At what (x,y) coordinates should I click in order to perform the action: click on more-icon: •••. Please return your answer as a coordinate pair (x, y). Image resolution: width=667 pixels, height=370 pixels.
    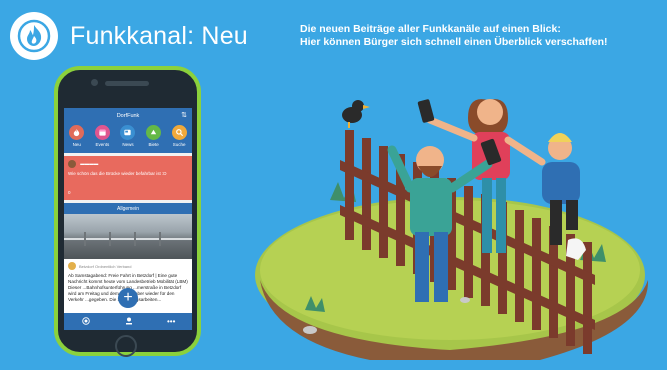
    Looking at the image, I should click on (171, 321).